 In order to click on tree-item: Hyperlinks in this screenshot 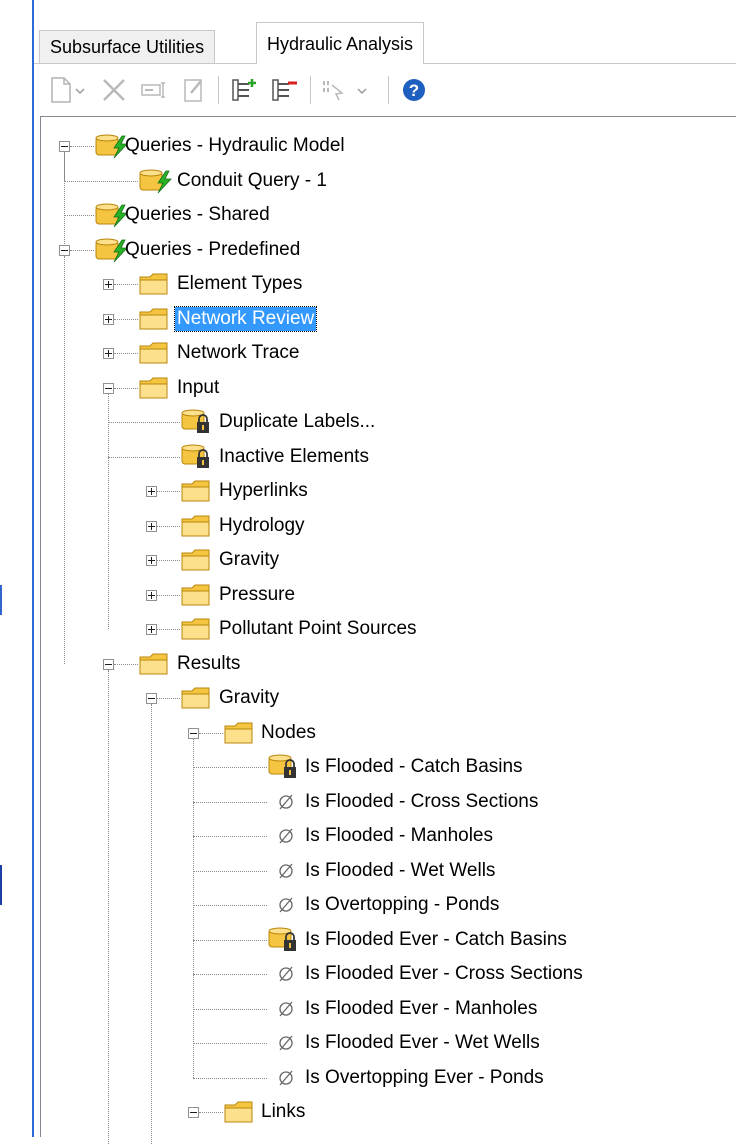, I will do `click(386, 491)`.